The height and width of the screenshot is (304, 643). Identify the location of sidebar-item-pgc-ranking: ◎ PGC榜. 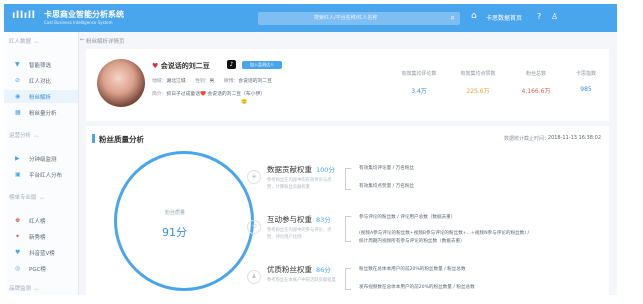
(41, 268).